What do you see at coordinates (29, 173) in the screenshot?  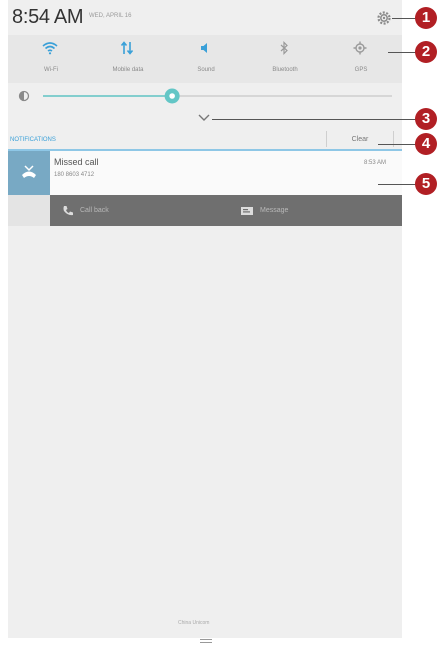 I see `missed-call-icon` at bounding box center [29, 173].